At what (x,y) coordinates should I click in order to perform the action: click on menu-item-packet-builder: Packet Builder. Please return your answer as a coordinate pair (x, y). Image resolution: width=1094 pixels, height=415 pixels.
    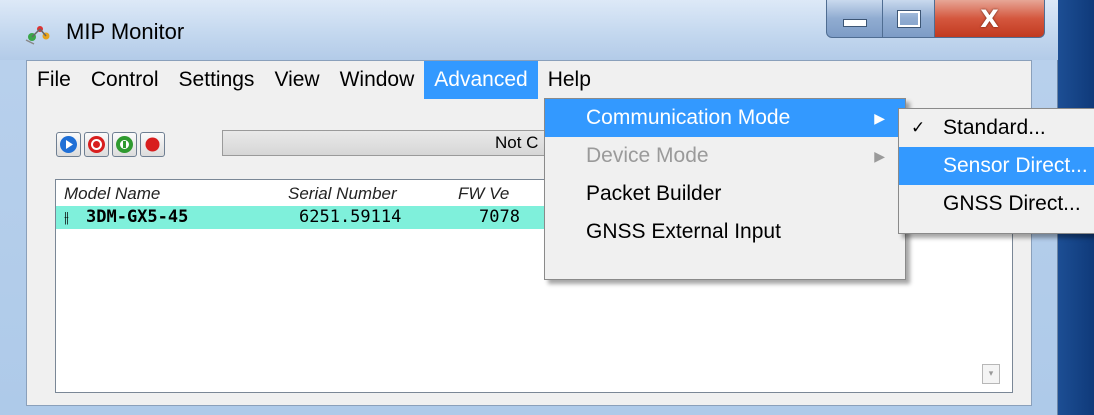
    Looking at the image, I should click on (725, 194).